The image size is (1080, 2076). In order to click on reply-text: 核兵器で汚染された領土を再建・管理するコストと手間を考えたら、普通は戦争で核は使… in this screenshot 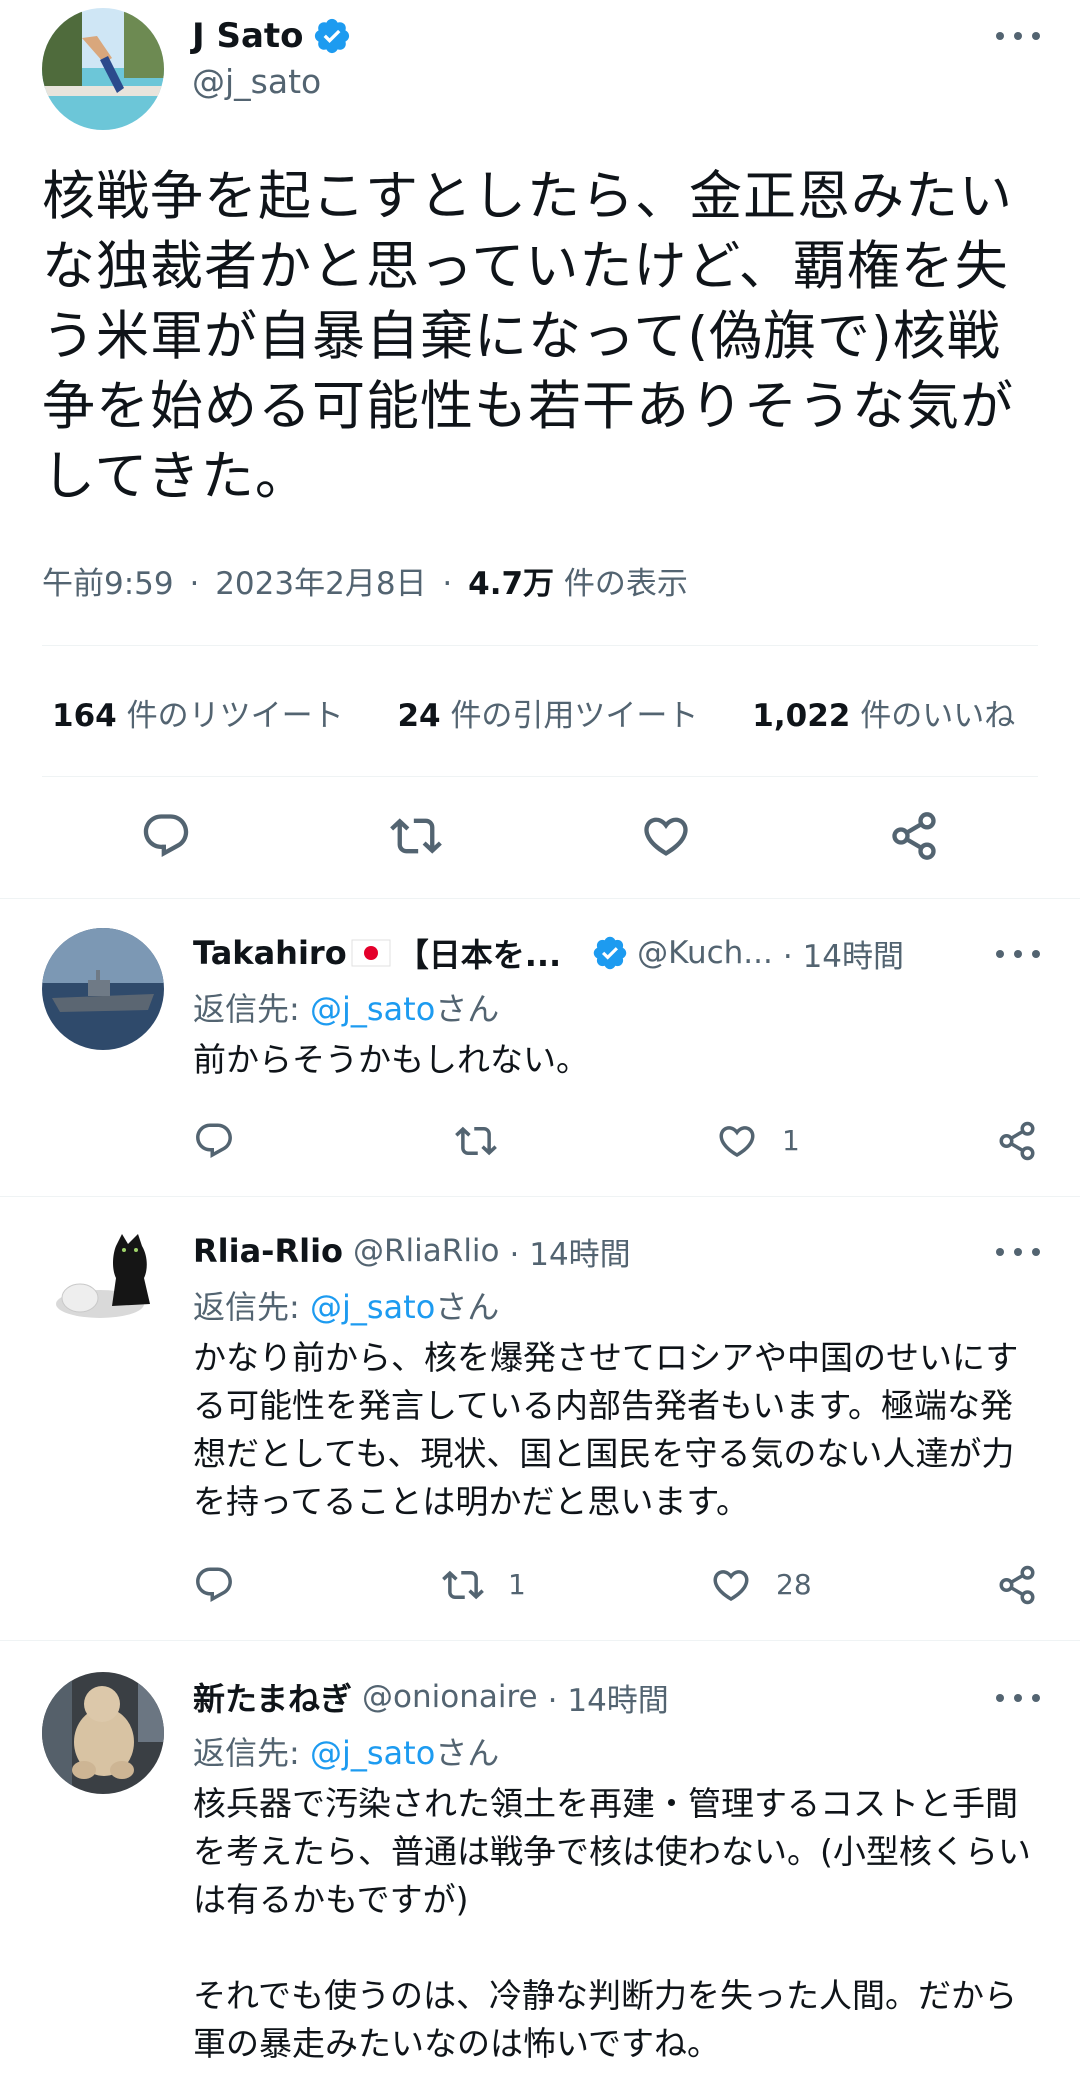, I will do `click(612, 1923)`.